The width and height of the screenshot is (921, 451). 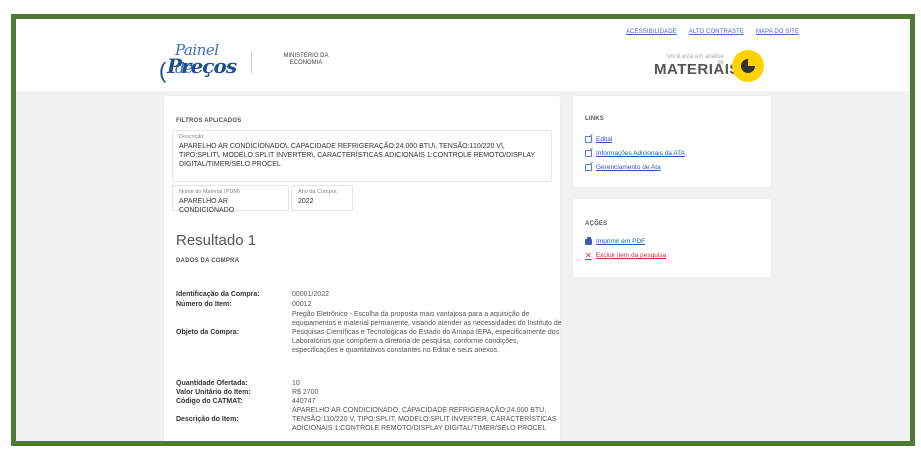 What do you see at coordinates (202, 66) in the screenshot?
I see `logo-line2: Preços` at bounding box center [202, 66].